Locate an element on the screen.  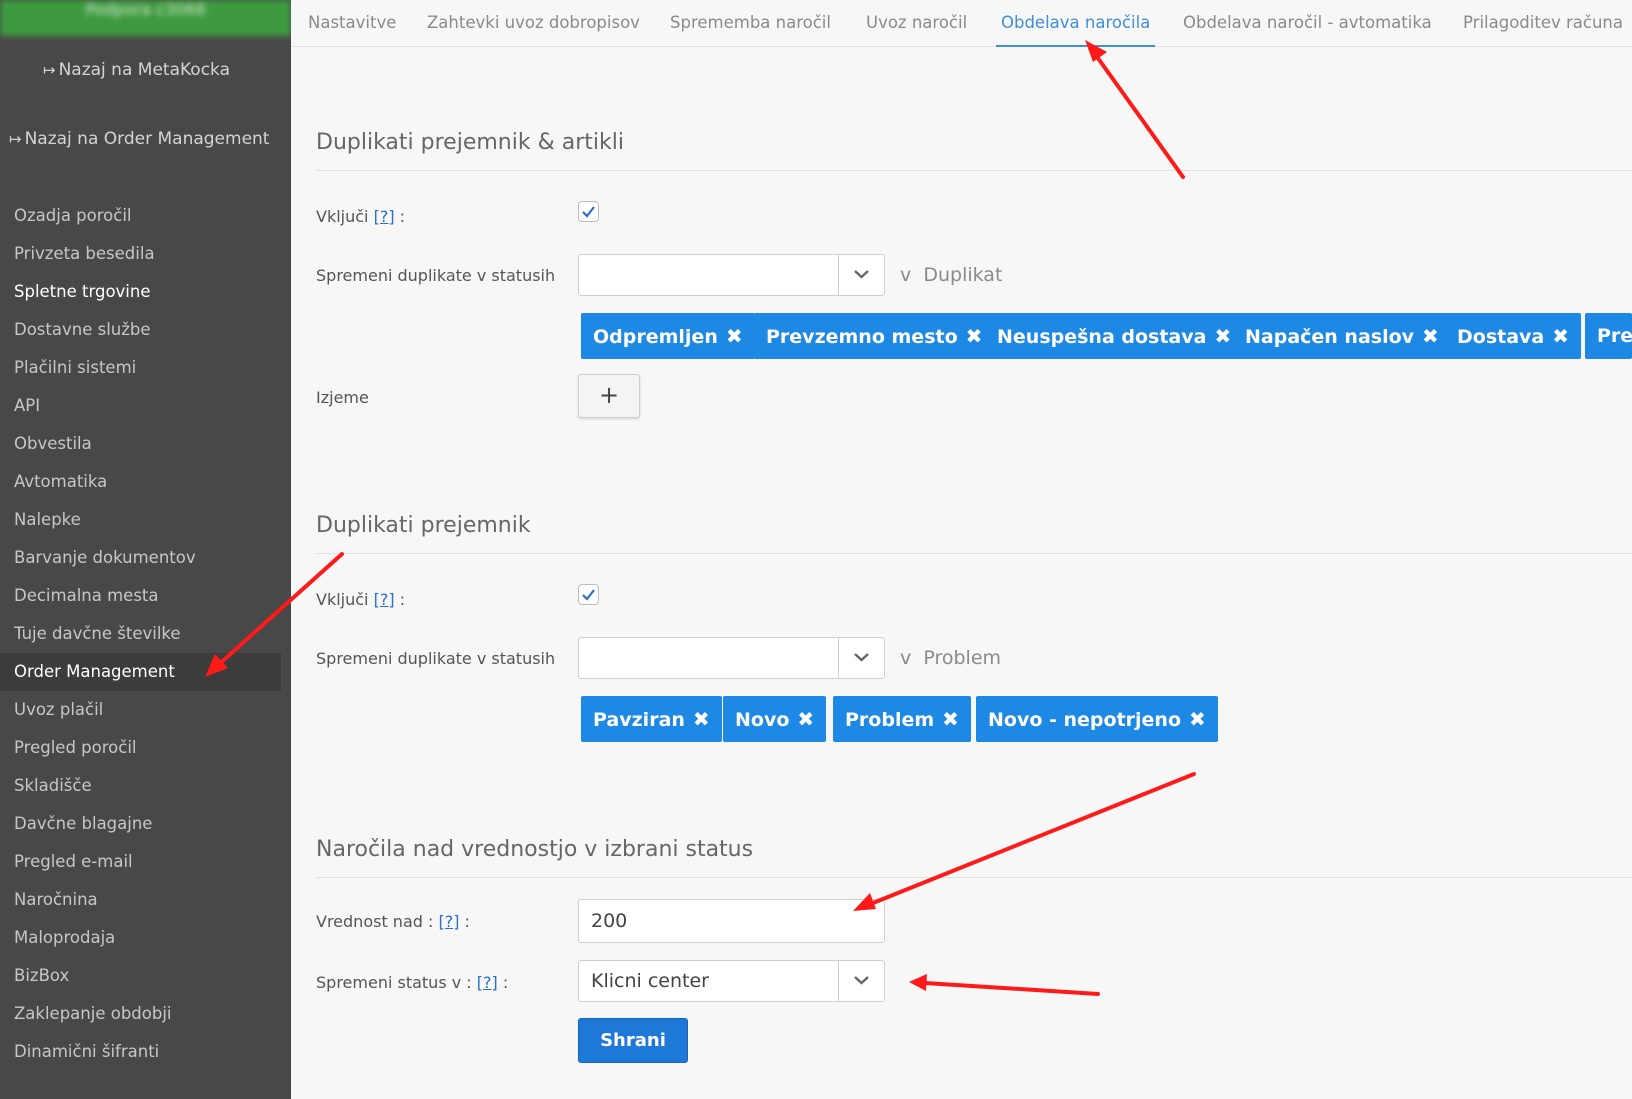
tab-prilagoditev-racuna: Prilagoditev računa is located at coordinates (1543, 23).